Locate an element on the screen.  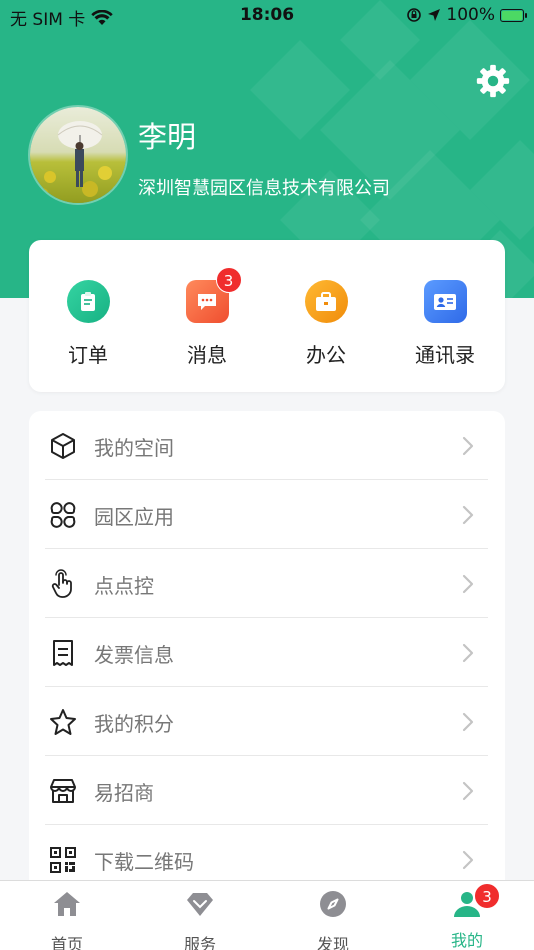
menu-item-my-space: 我的空间 is located at coordinates (266, 445).